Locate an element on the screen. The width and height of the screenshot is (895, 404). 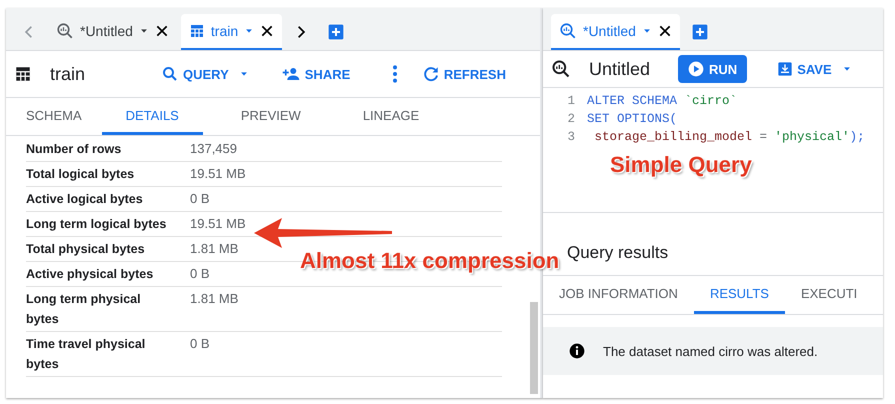
result-message: The dataset named cirro was altered. is located at coordinates (710, 351).